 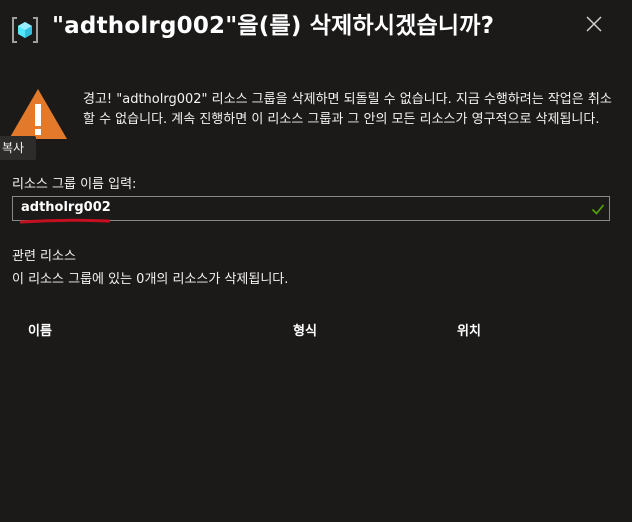 What do you see at coordinates (65, 221) in the screenshot?
I see `red-underline-annotation` at bounding box center [65, 221].